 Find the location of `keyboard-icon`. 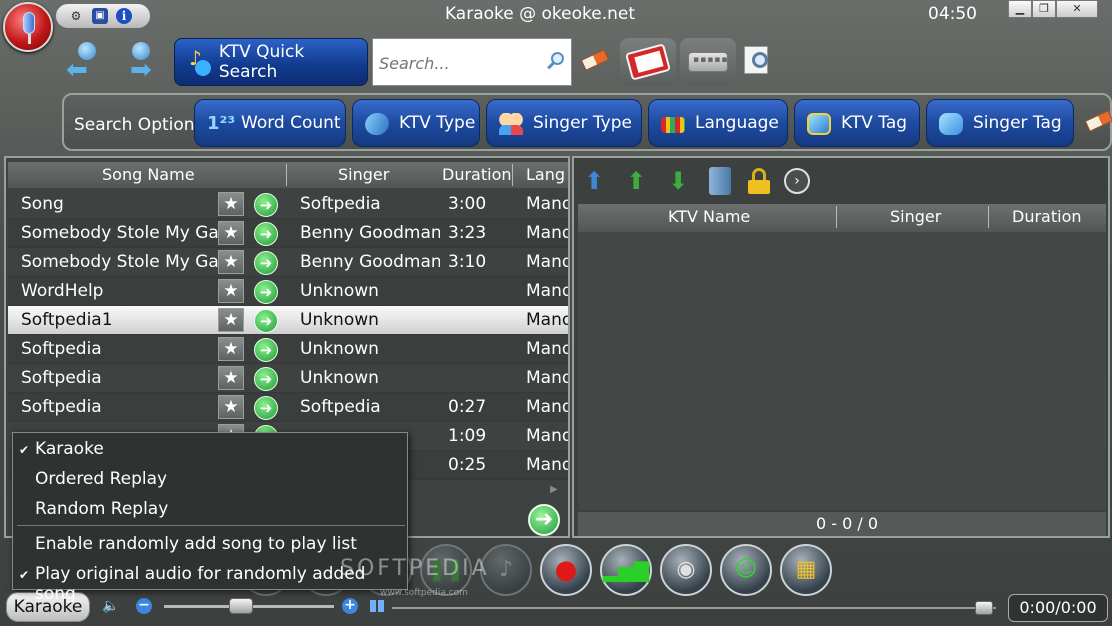

keyboard-icon is located at coordinates (708, 62).